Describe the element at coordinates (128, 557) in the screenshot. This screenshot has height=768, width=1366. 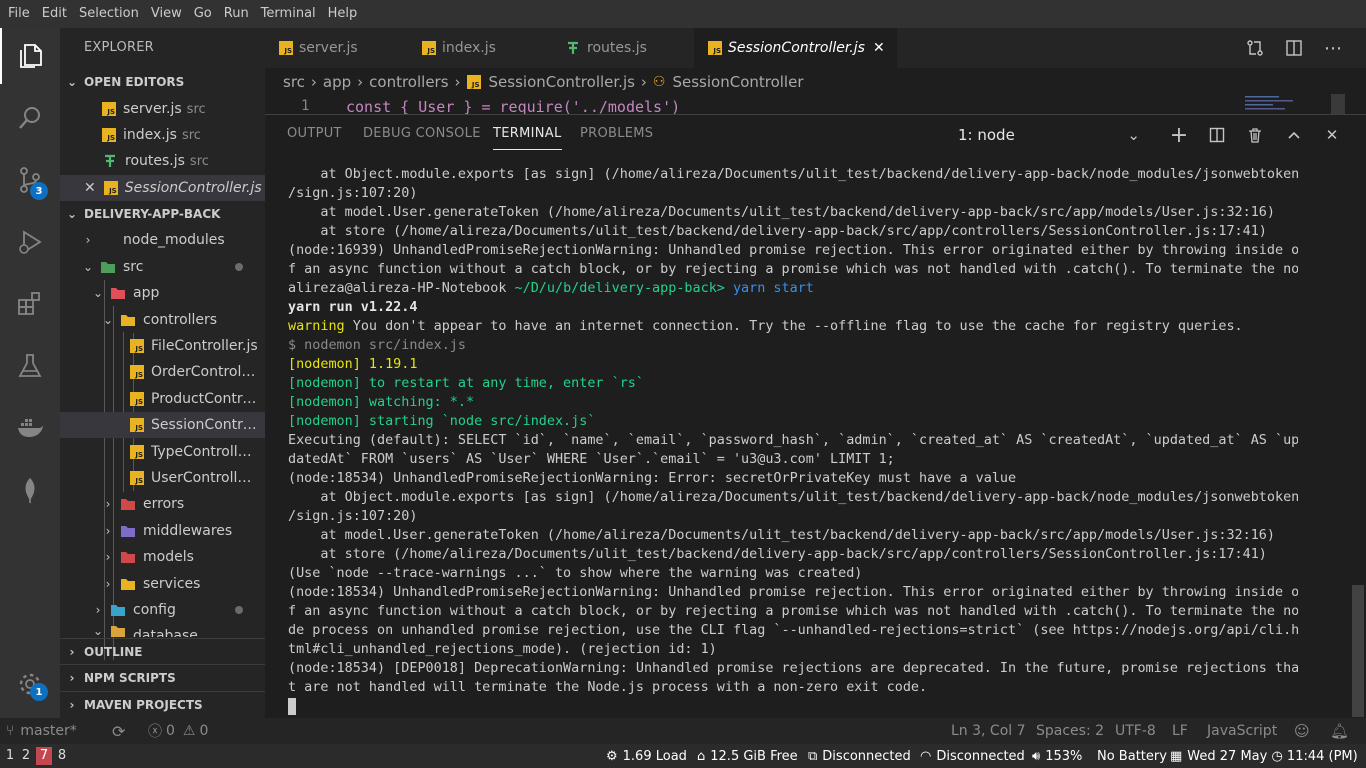
I see `models-folder-icon` at that location.